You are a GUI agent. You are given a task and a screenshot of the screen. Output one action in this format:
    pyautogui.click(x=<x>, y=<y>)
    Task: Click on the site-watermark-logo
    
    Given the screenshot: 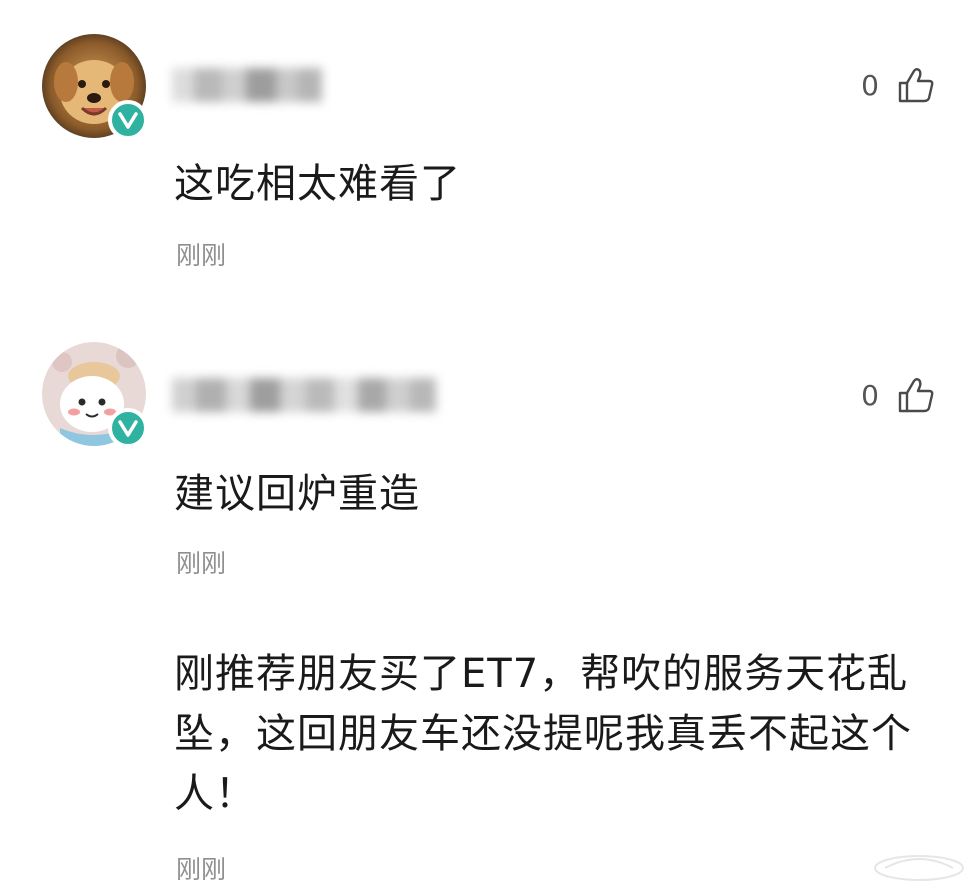 What is the action you would take?
    pyautogui.click(x=919, y=868)
    